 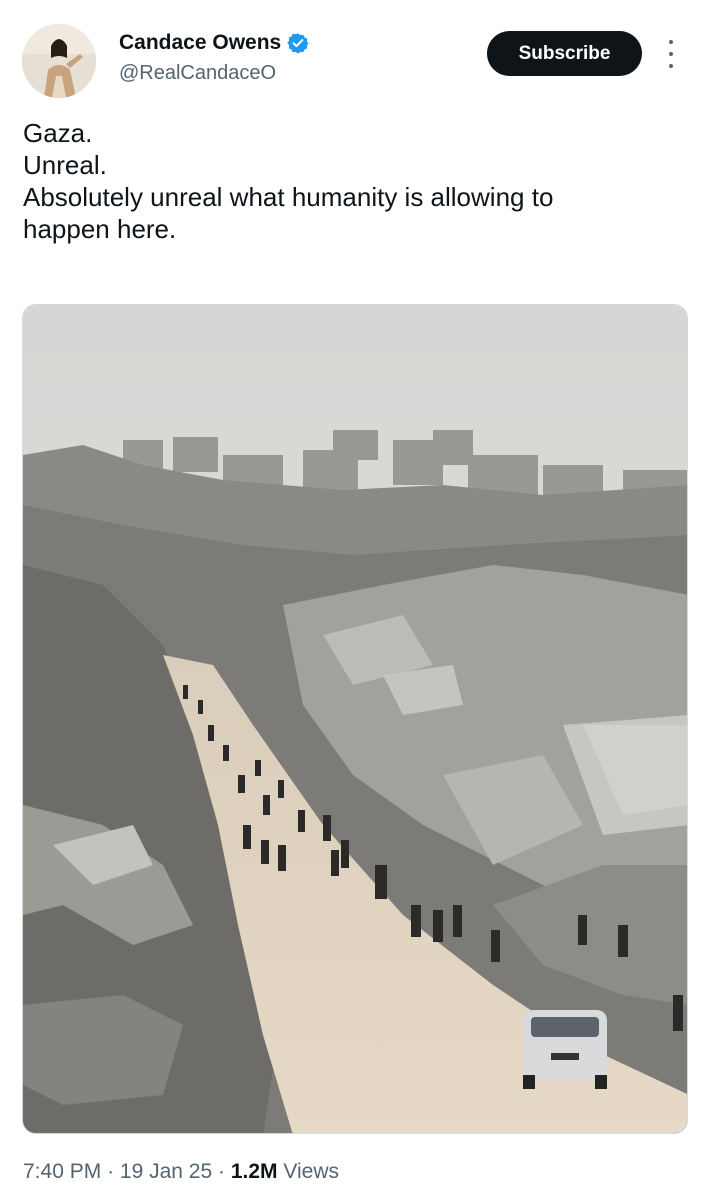 I want to click on avatar-image, so click(x=59, y=61).